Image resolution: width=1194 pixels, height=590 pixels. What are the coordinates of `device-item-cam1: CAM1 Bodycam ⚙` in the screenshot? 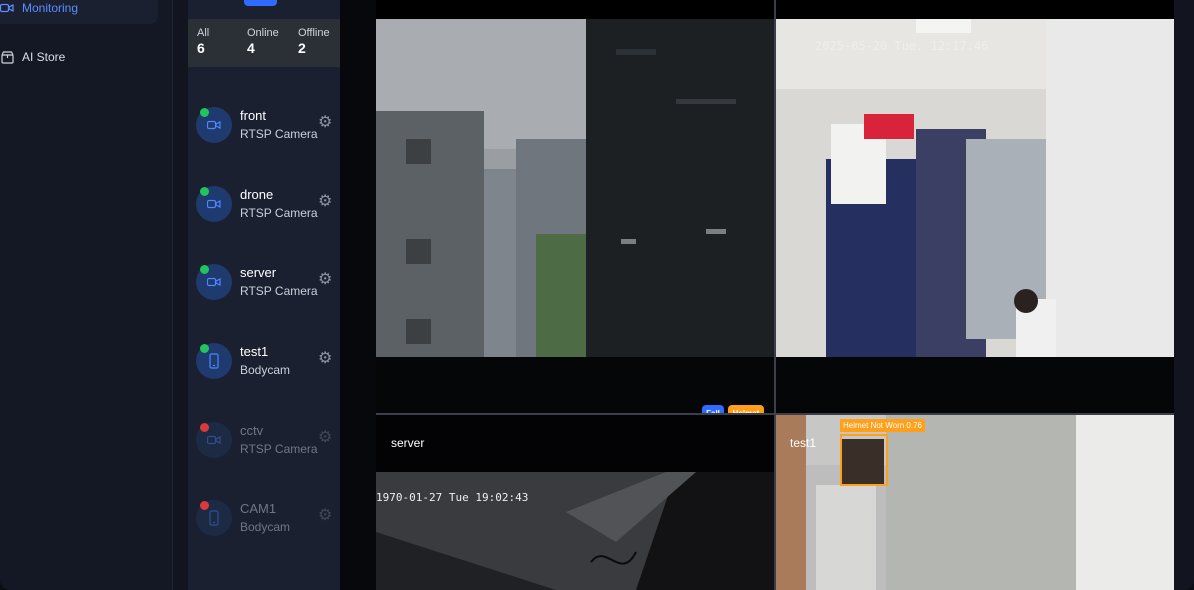 It's located at (264, 523).